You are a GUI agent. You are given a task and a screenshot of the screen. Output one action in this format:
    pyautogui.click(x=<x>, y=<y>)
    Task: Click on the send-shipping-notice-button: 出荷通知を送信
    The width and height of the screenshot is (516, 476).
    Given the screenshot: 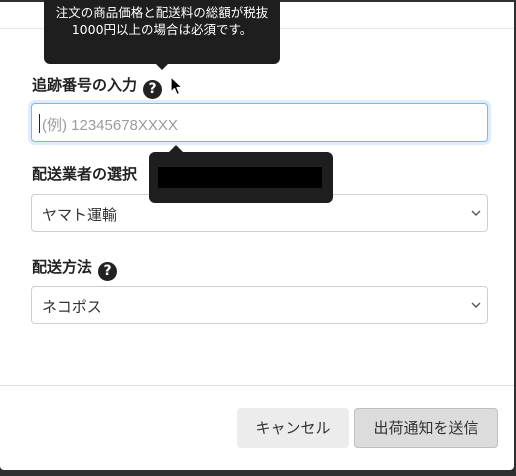 What is the action you would take?
    pyautogui.click(x=426, y=428)
    